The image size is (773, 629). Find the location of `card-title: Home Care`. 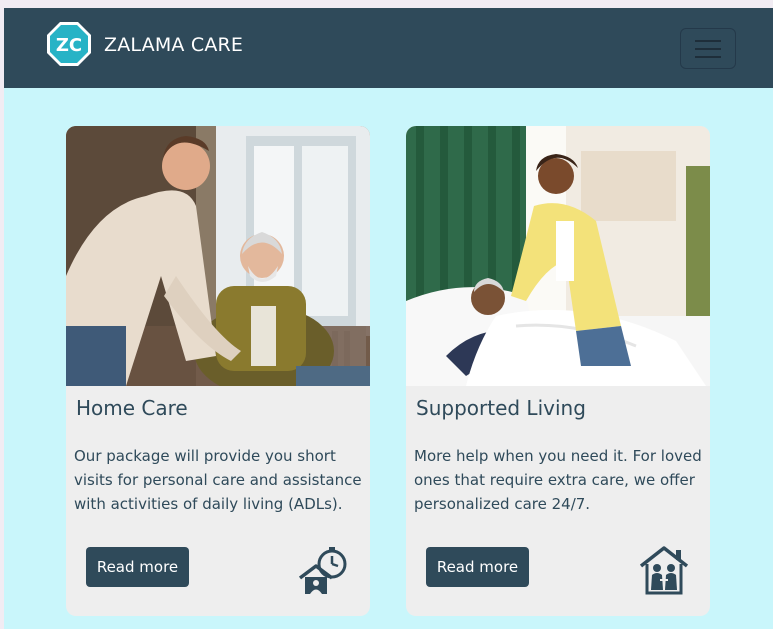

card-title: Home Care is located at coordinates (132, 408).